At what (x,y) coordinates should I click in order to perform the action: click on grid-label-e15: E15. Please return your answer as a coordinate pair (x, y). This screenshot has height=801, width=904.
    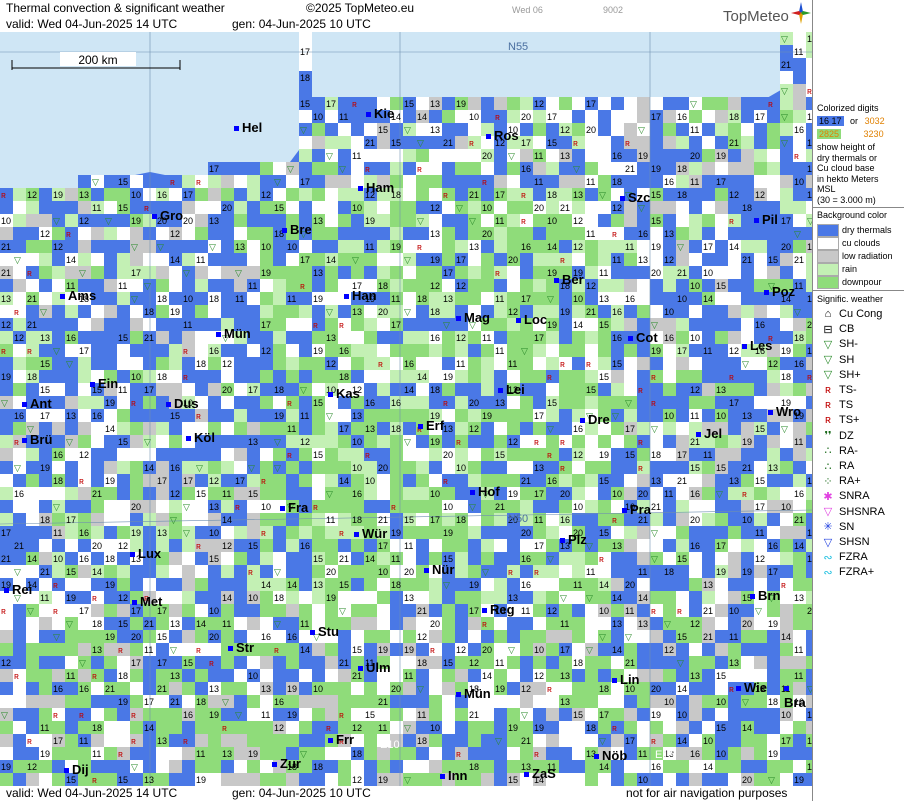
    Looking at the image, I should click on (665, 755).